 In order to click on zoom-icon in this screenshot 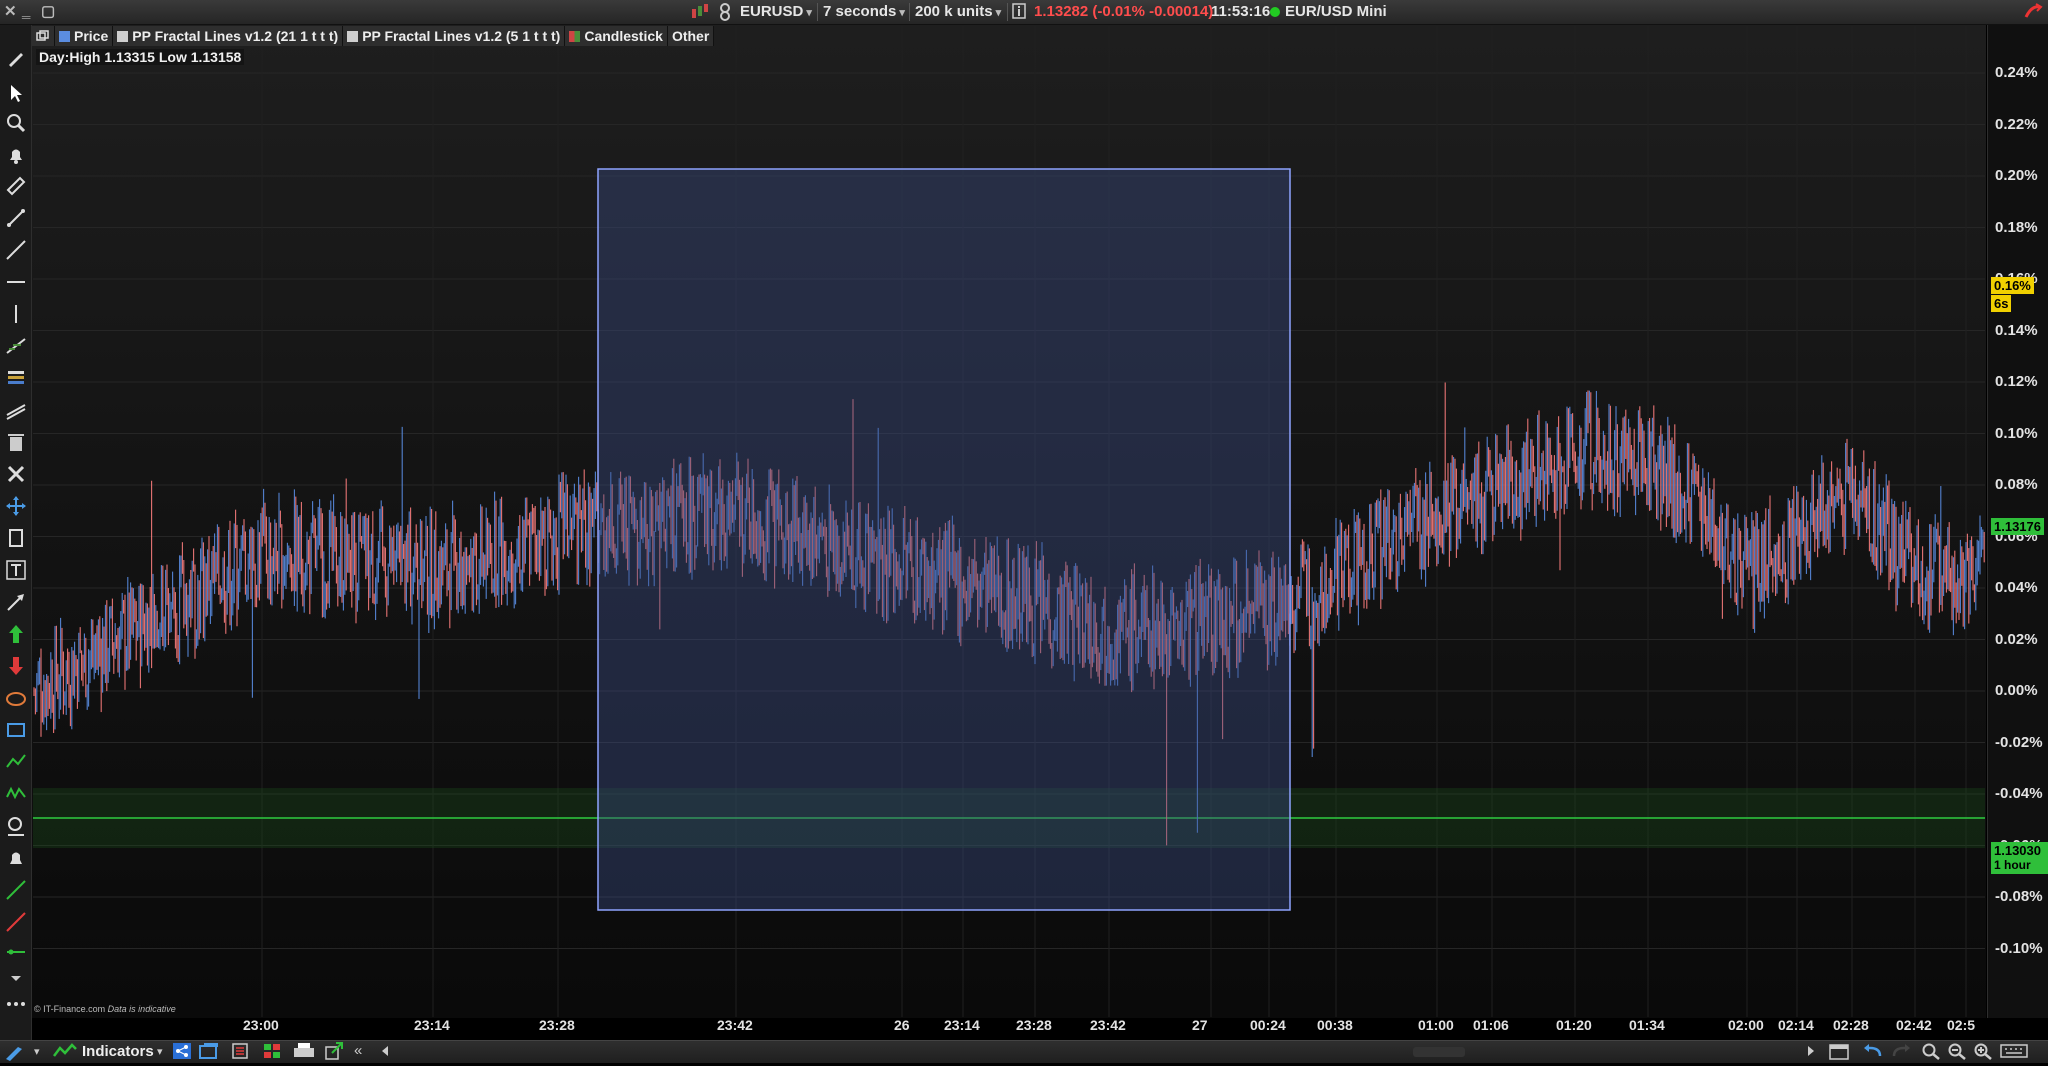, I will do `click(15, 122)`.